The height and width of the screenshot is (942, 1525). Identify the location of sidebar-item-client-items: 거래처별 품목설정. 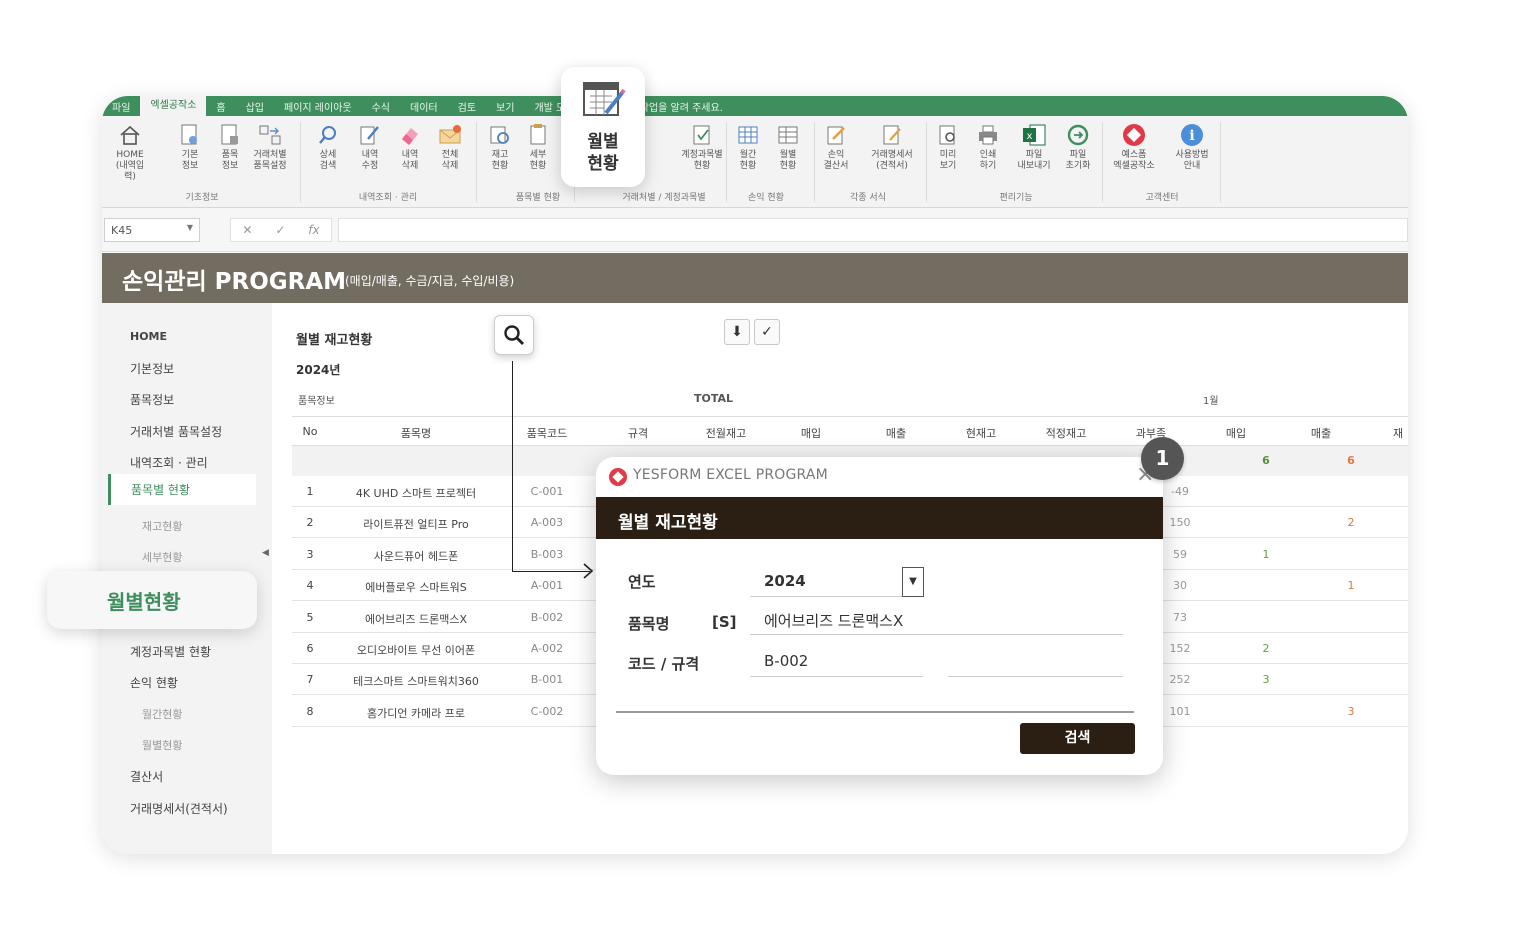
(176, 431).